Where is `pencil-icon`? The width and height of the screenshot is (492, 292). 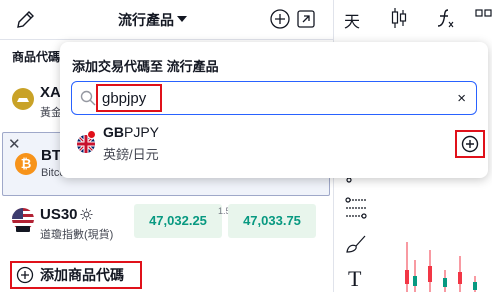 pencil-icon is located at coordinates (25, 20).